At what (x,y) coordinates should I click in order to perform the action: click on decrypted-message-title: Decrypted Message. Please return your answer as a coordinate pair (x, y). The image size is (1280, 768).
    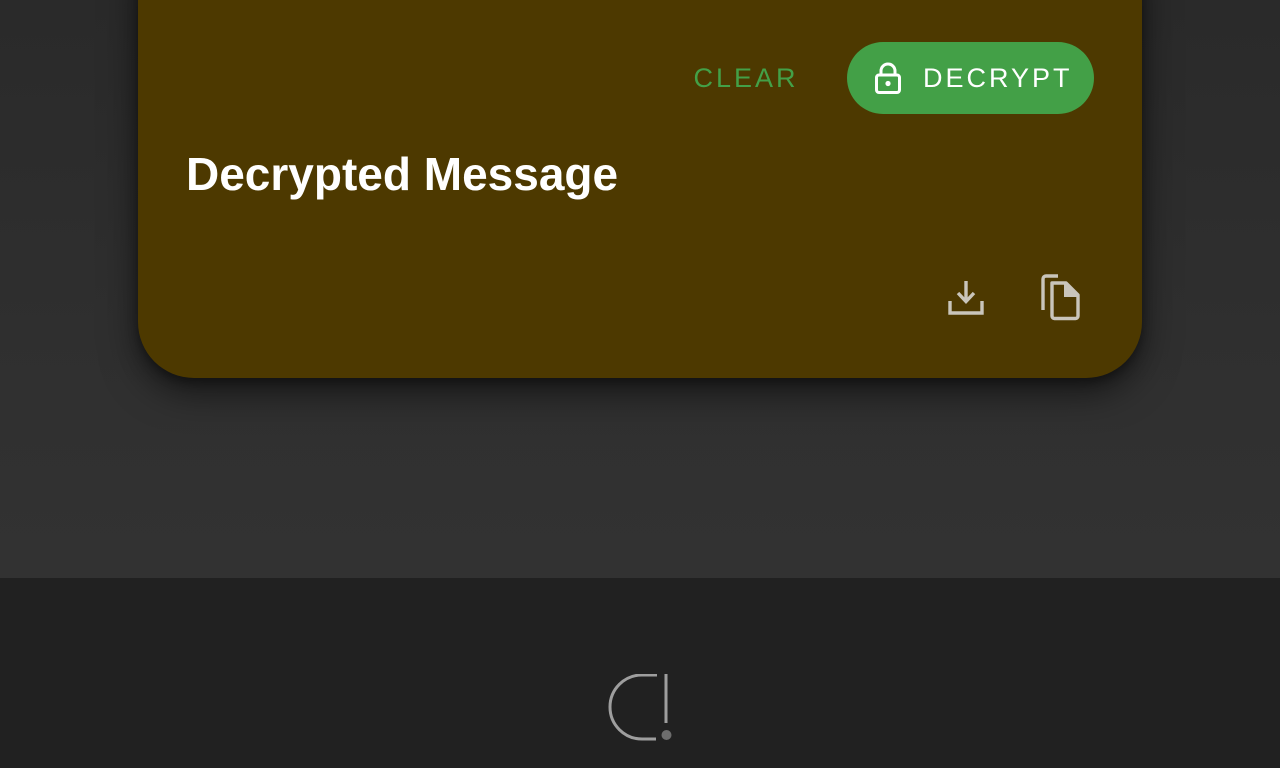
    Looking at the image, I should click on (402, 174).